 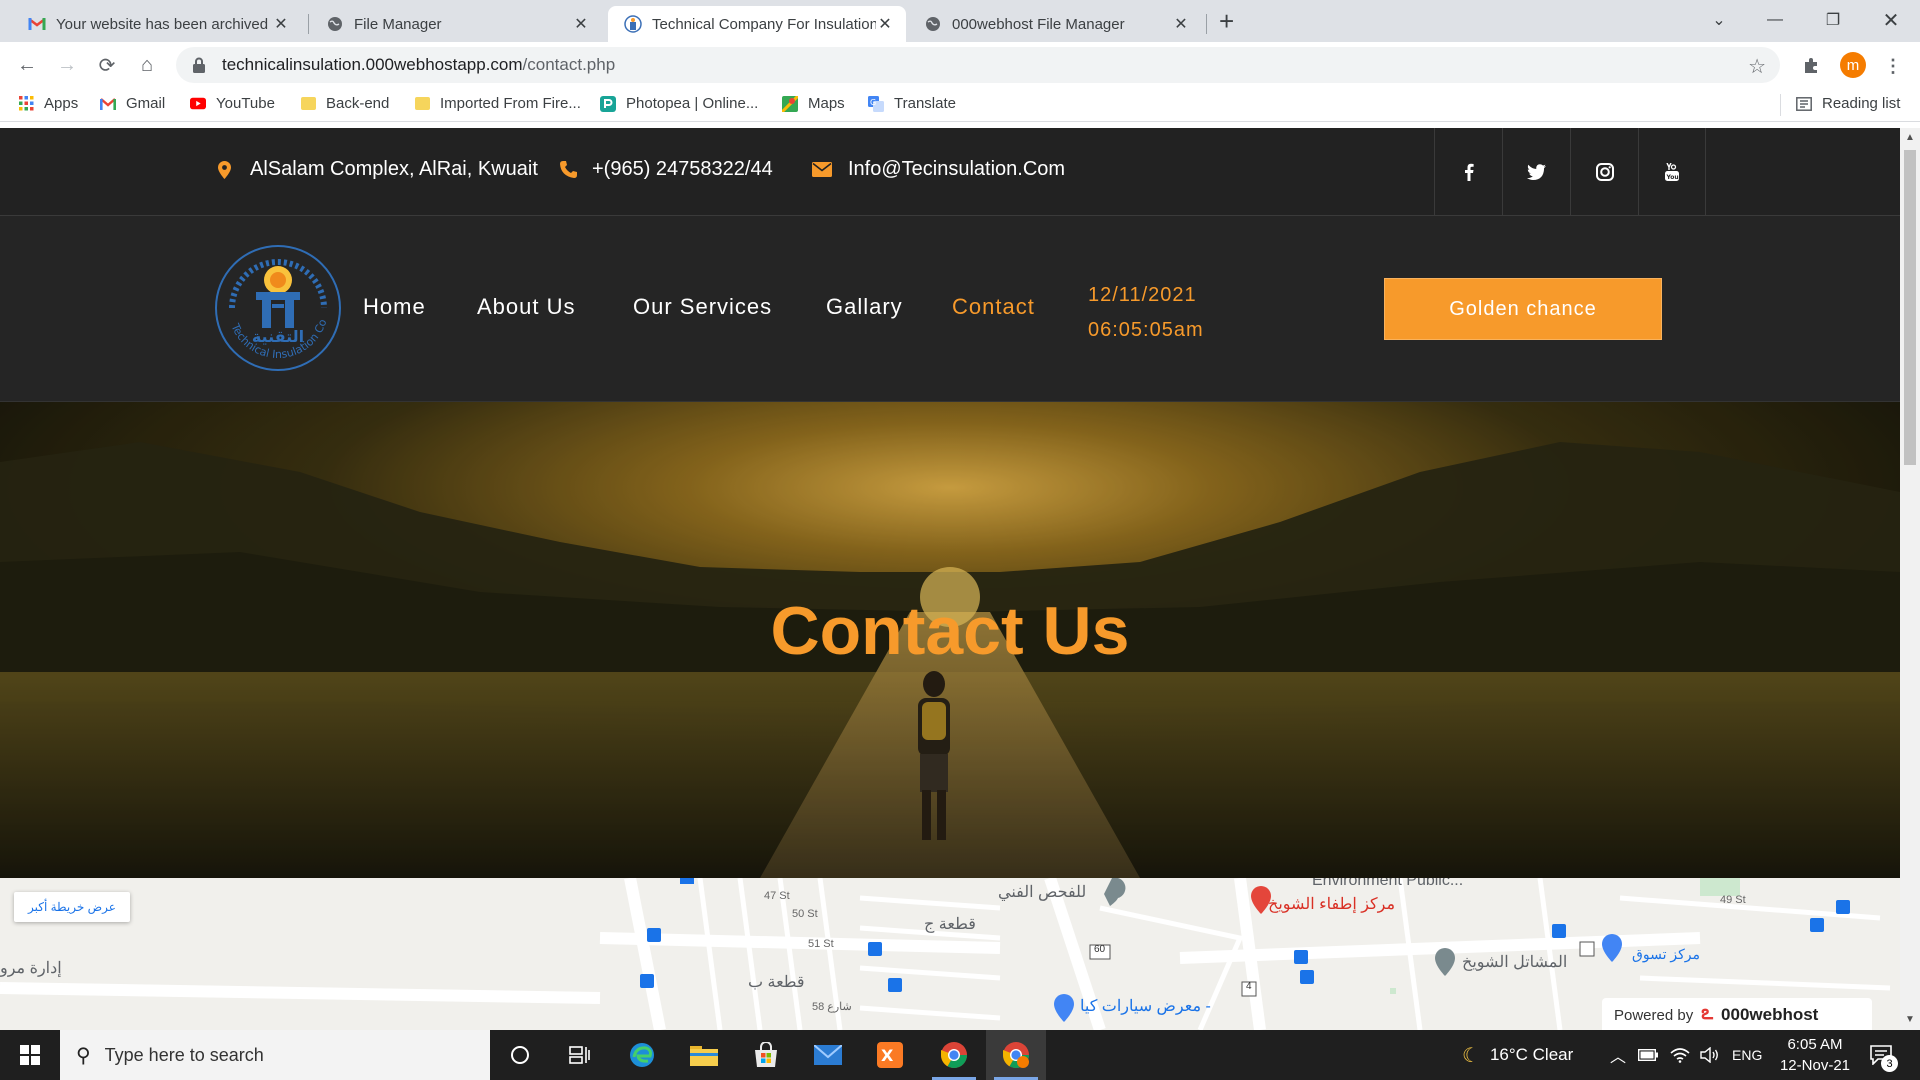 I want to click on youtube-icon: You, so click(x=1672, y=172).